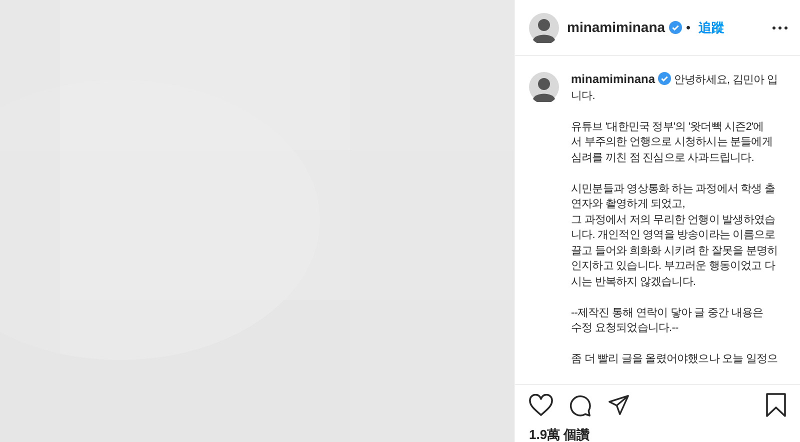 This screenshot has width=800, height=442. What do you see at coordinates (619, 405) in the screenshot?
I see `share-button` at bounding box center [619, 405].